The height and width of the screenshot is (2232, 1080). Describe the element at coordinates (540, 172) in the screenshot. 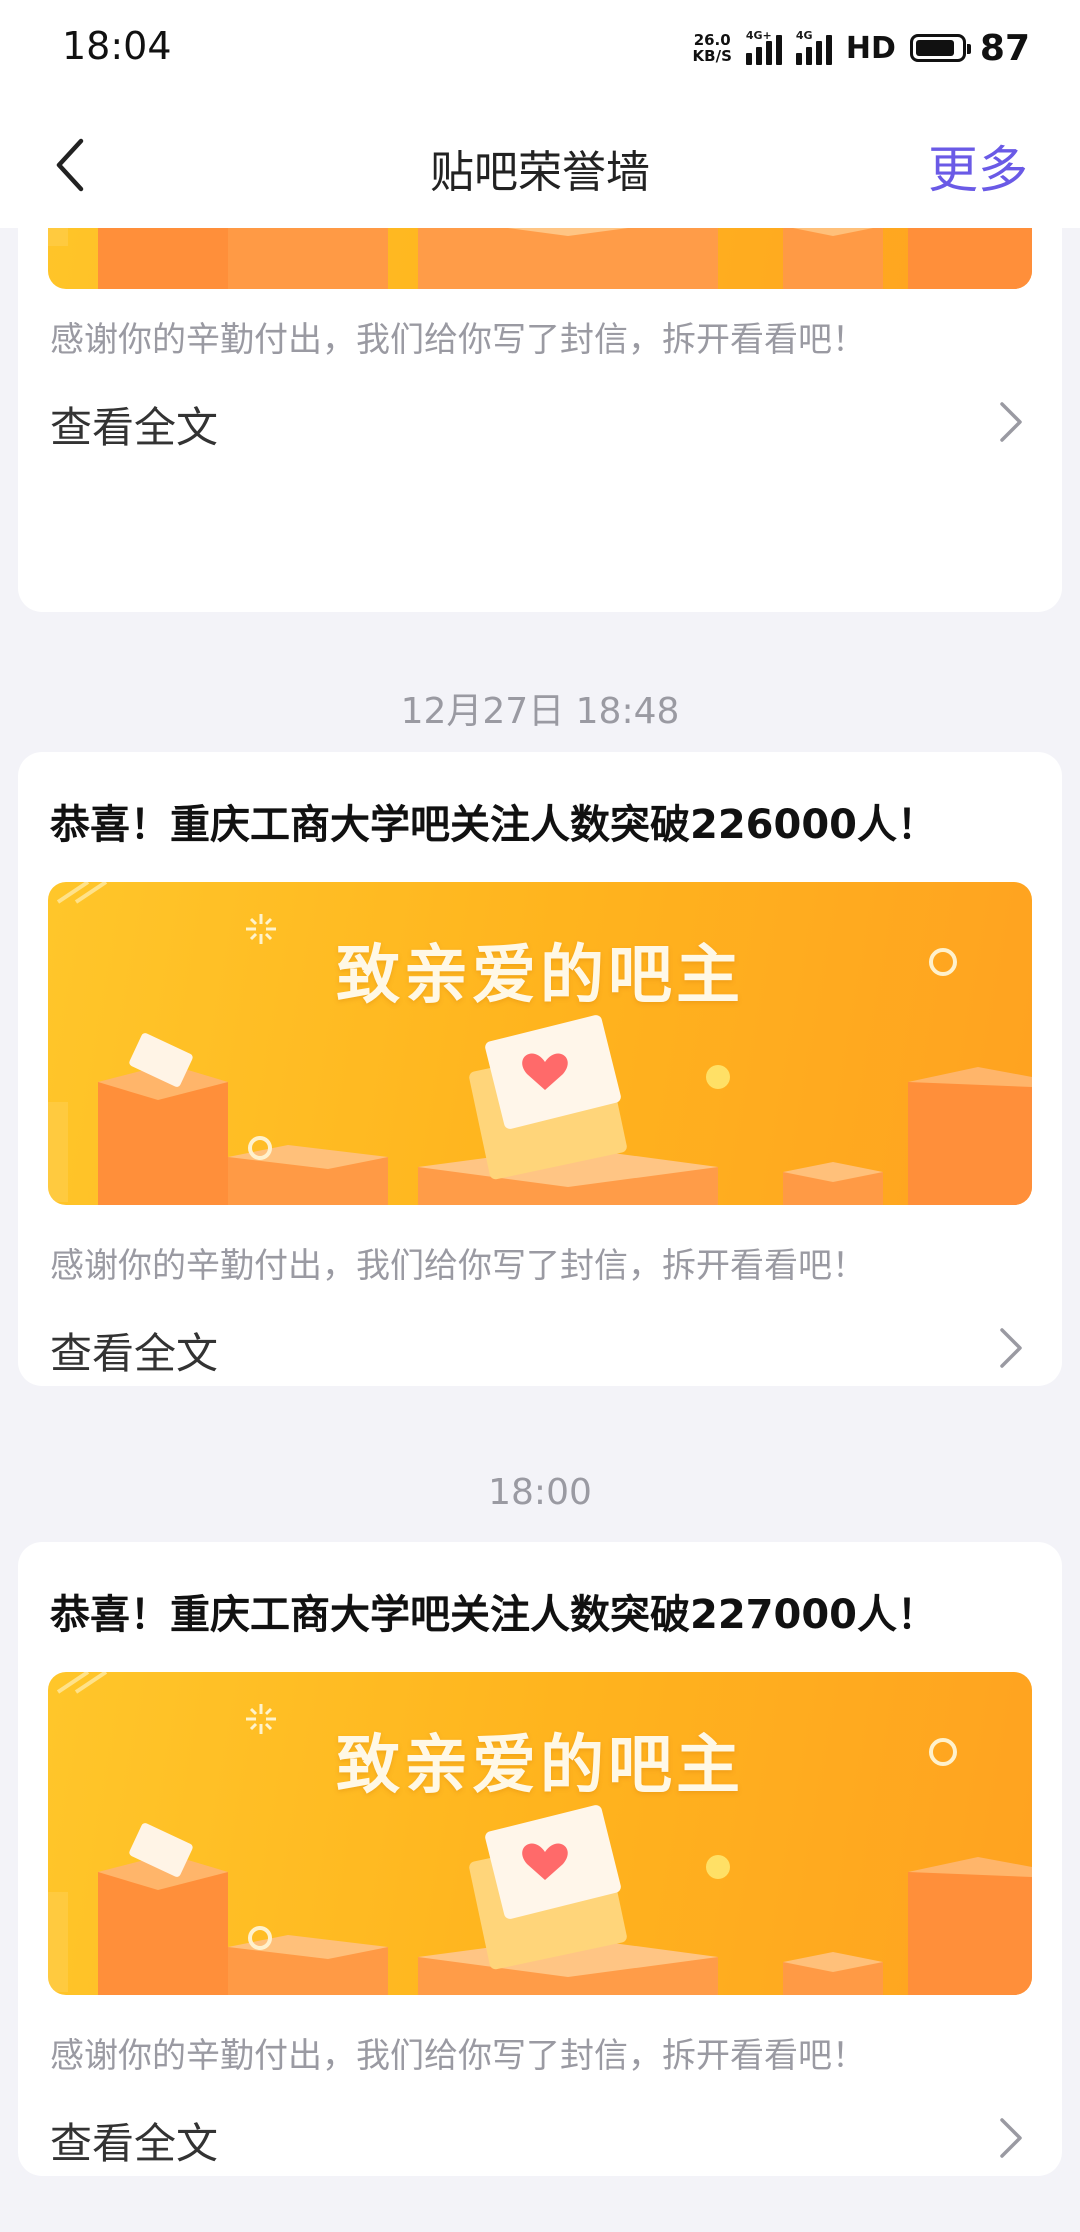

I see `page-title: 贴吧荣誉墙` at that location.